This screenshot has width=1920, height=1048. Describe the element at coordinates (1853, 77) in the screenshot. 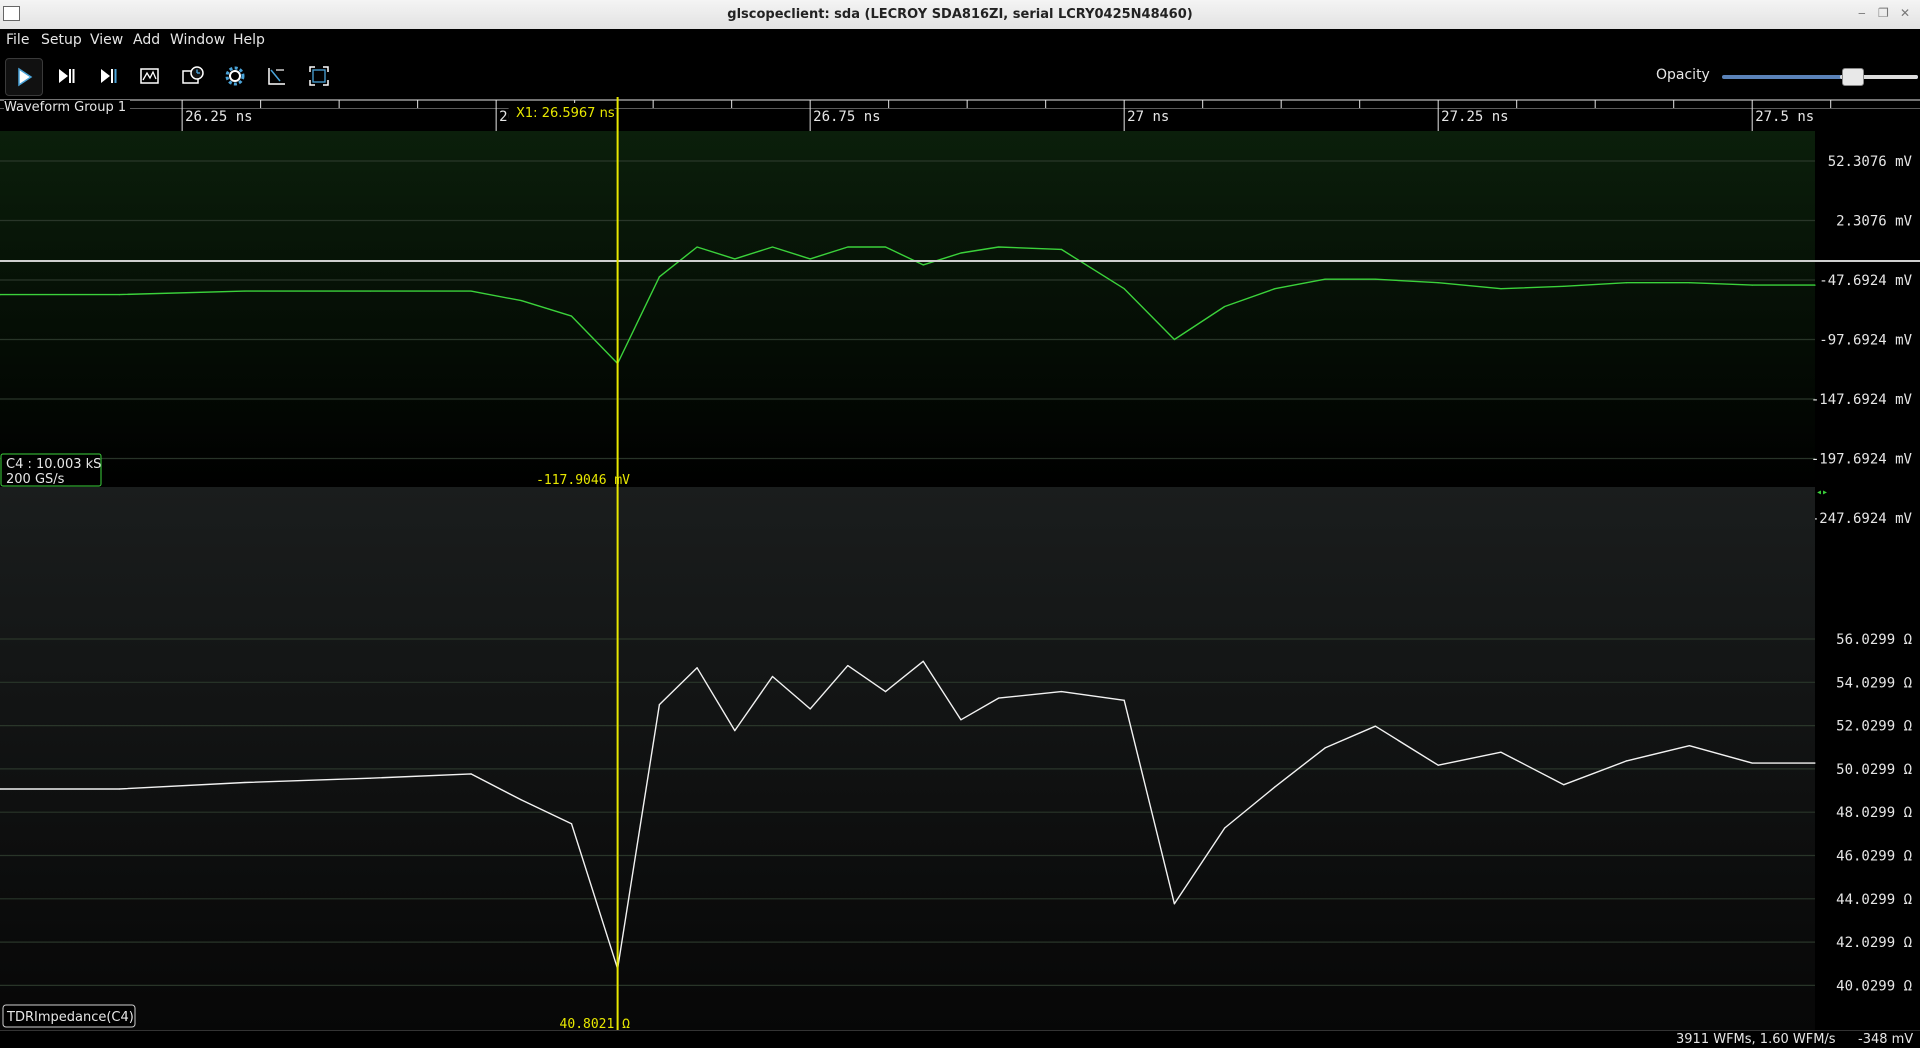

I see `opacity-slider-thumb` at that location.